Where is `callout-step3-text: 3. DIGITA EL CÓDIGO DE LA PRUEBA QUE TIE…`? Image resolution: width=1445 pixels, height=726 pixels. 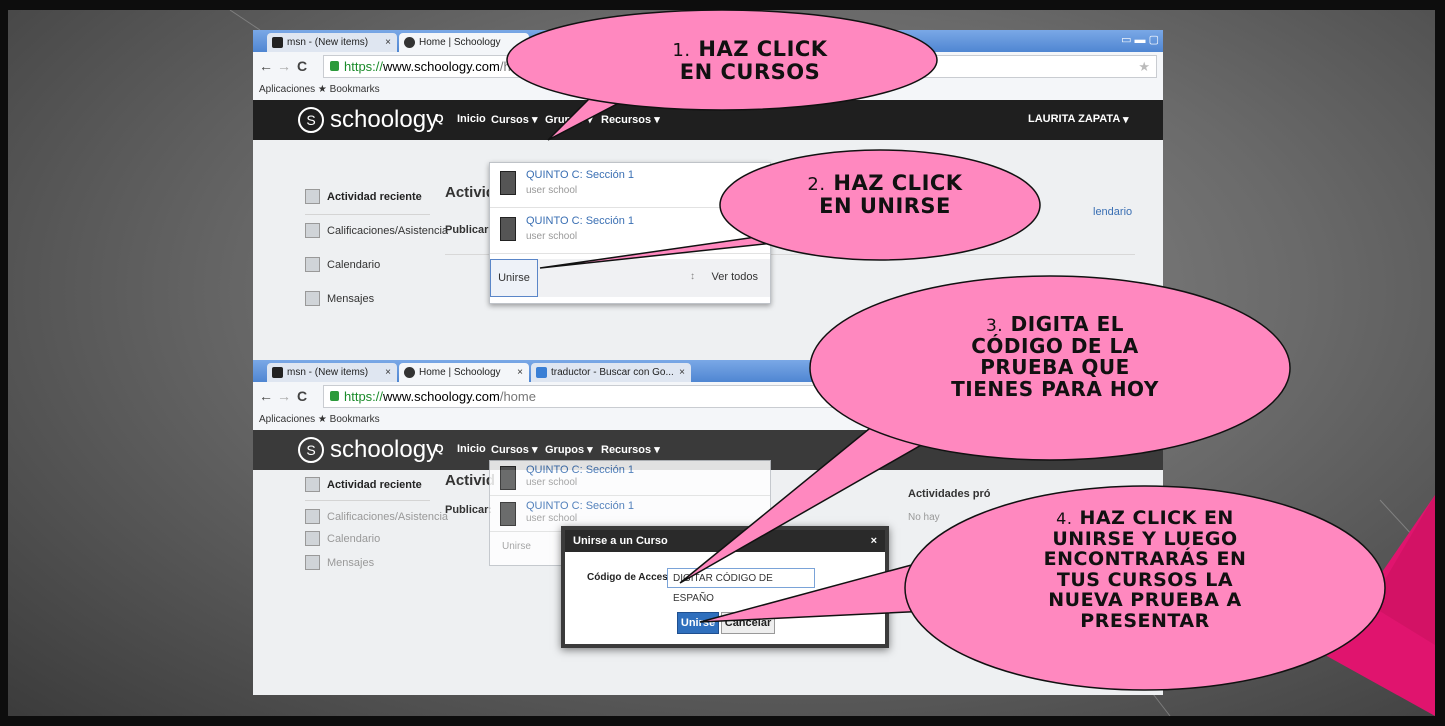
callout-step3-text: 3. DIGITA EL CÓDIGO DE LA PRUEBA QUE TIE… is located at coordinates (1055, 356).